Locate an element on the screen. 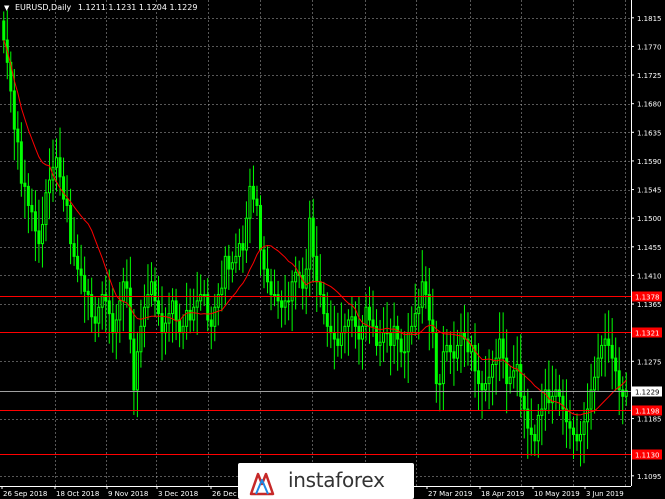 The width and height of the screenshot is (665, 499). level-label: 1.1198 is located at coordinates (647, 412).